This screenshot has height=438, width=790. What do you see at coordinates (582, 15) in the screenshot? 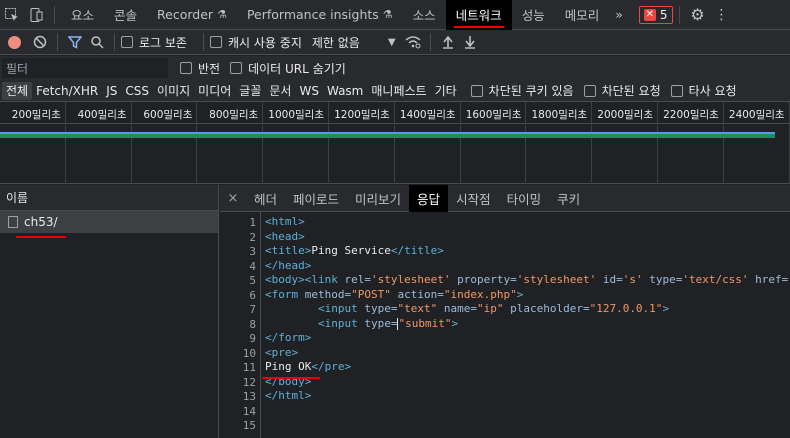
I see `tab-7: 메모리` at bounding box center [582, 15].